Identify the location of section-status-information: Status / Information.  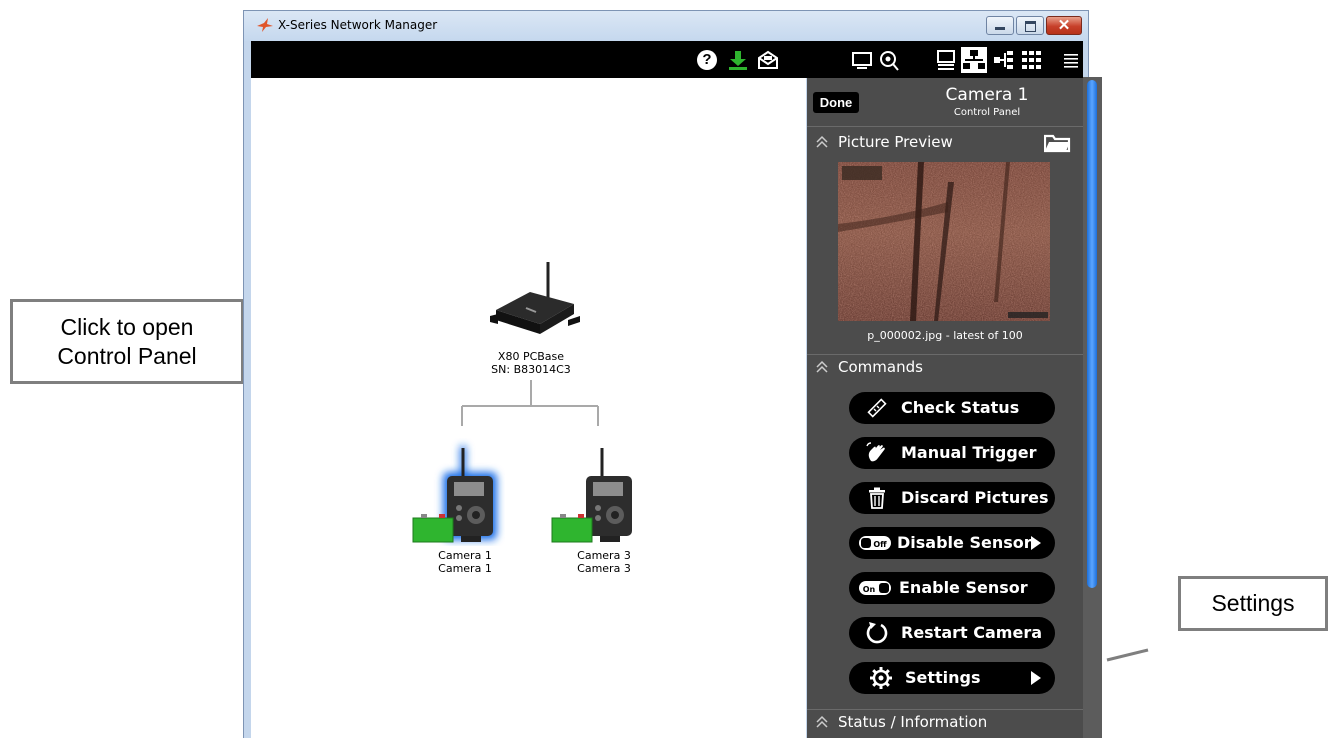
(945, 722).